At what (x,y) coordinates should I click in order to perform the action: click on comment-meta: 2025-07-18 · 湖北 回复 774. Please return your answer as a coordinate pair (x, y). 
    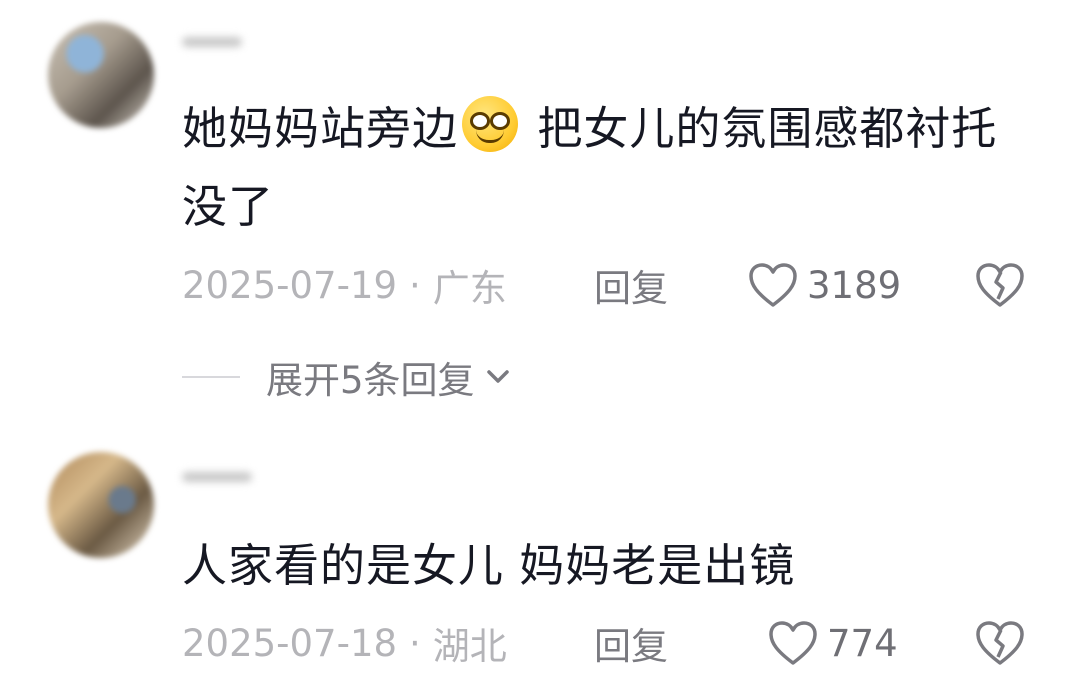
    Looking at the image, I should click on (612, 643).